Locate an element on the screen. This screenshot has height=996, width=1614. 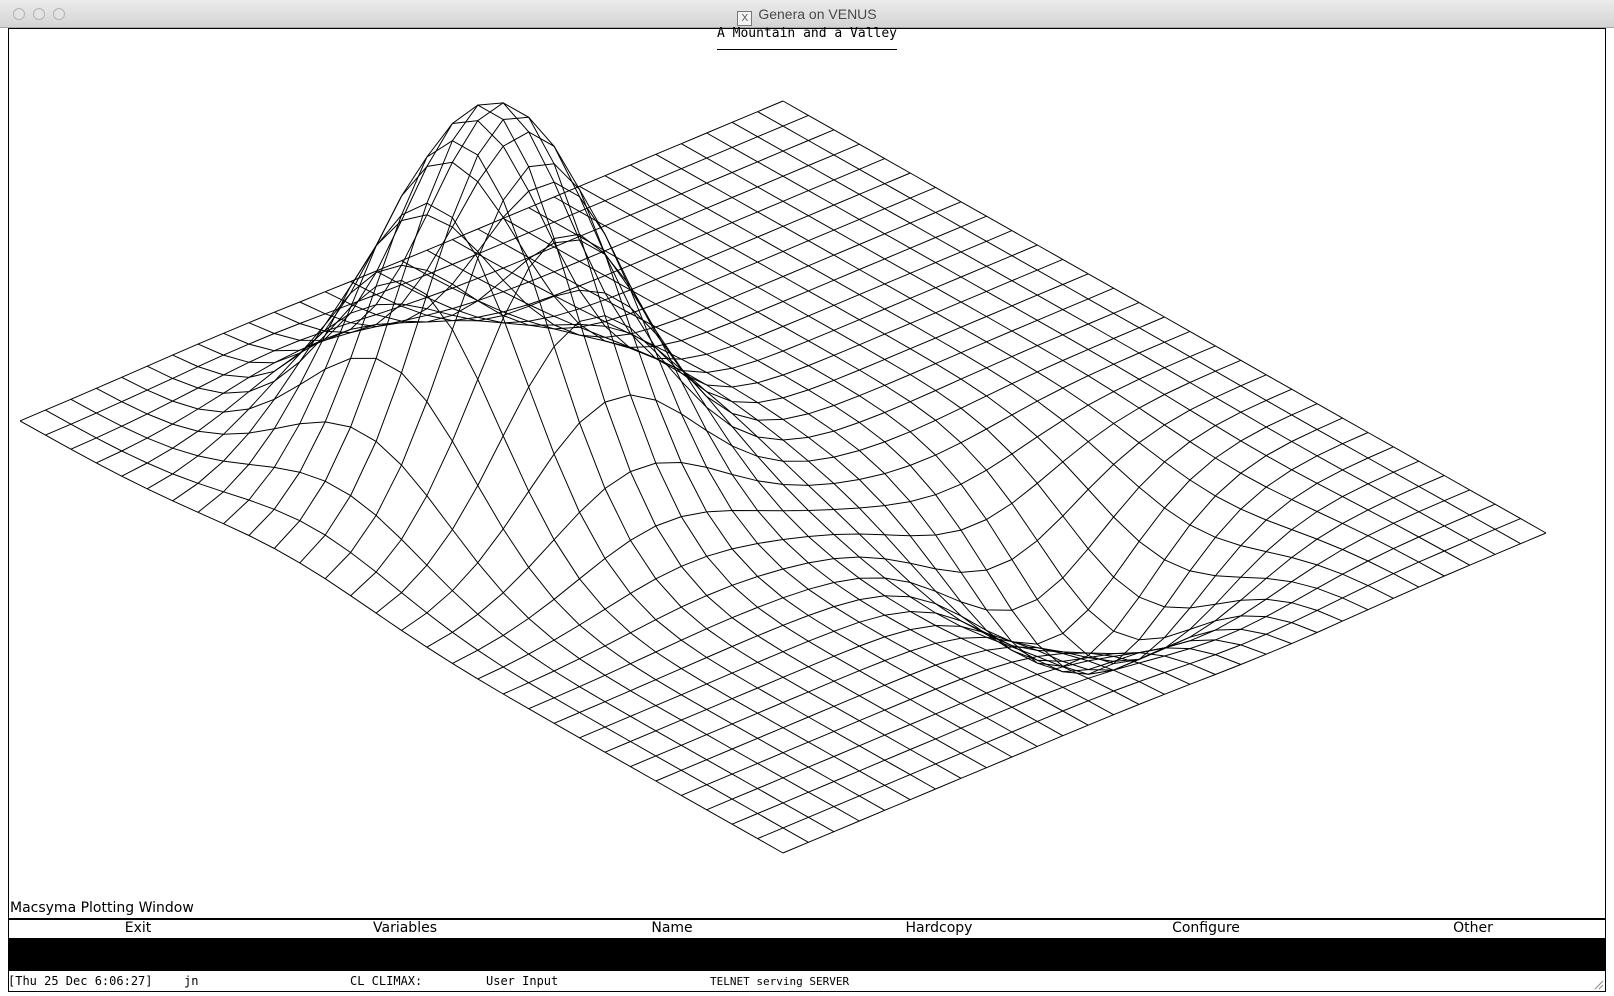
plot-title: A Mountain and a Valley is located at coordinates (807, 38).